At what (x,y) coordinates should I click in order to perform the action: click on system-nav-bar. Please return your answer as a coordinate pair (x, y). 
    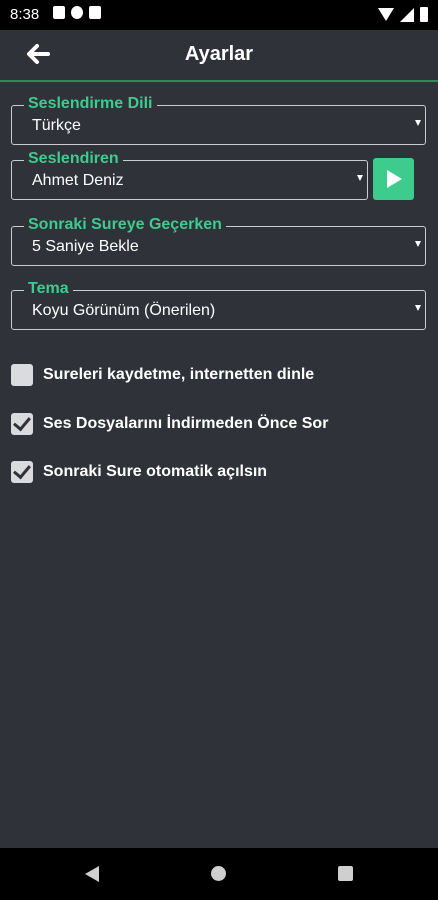
    Looking at the image, I should click on (219, 874).